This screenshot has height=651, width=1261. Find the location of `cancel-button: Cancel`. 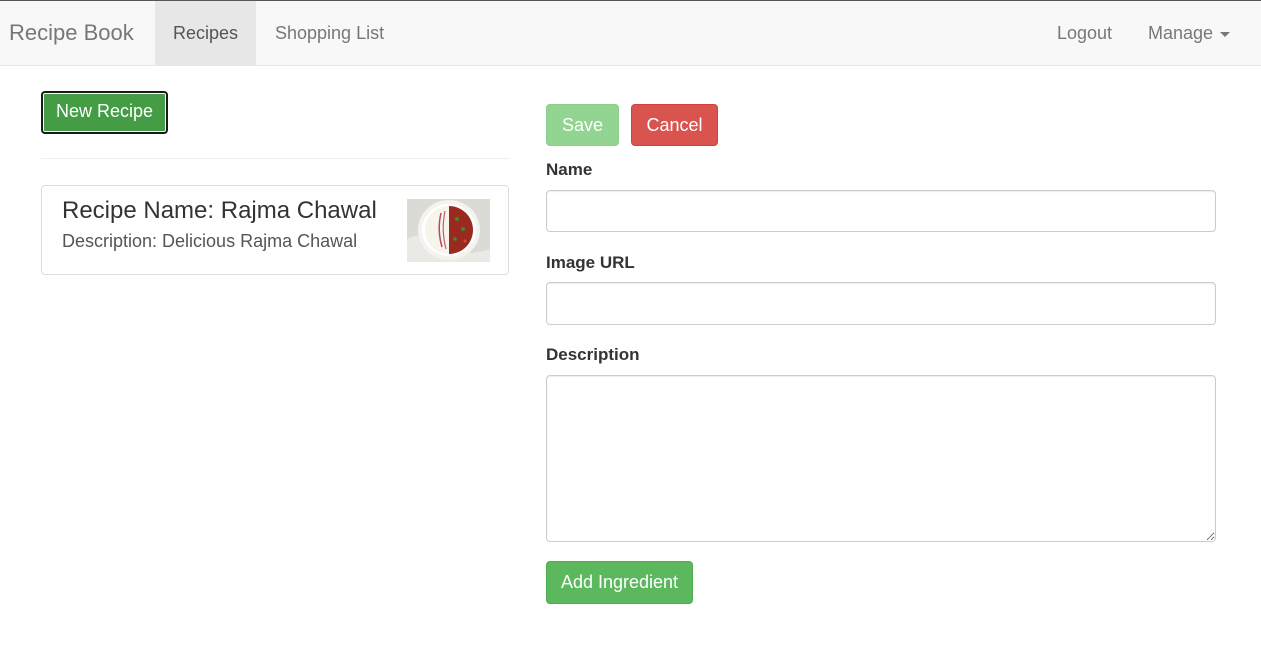

cancel-button: Cancel is located at coordinates (674, 125).